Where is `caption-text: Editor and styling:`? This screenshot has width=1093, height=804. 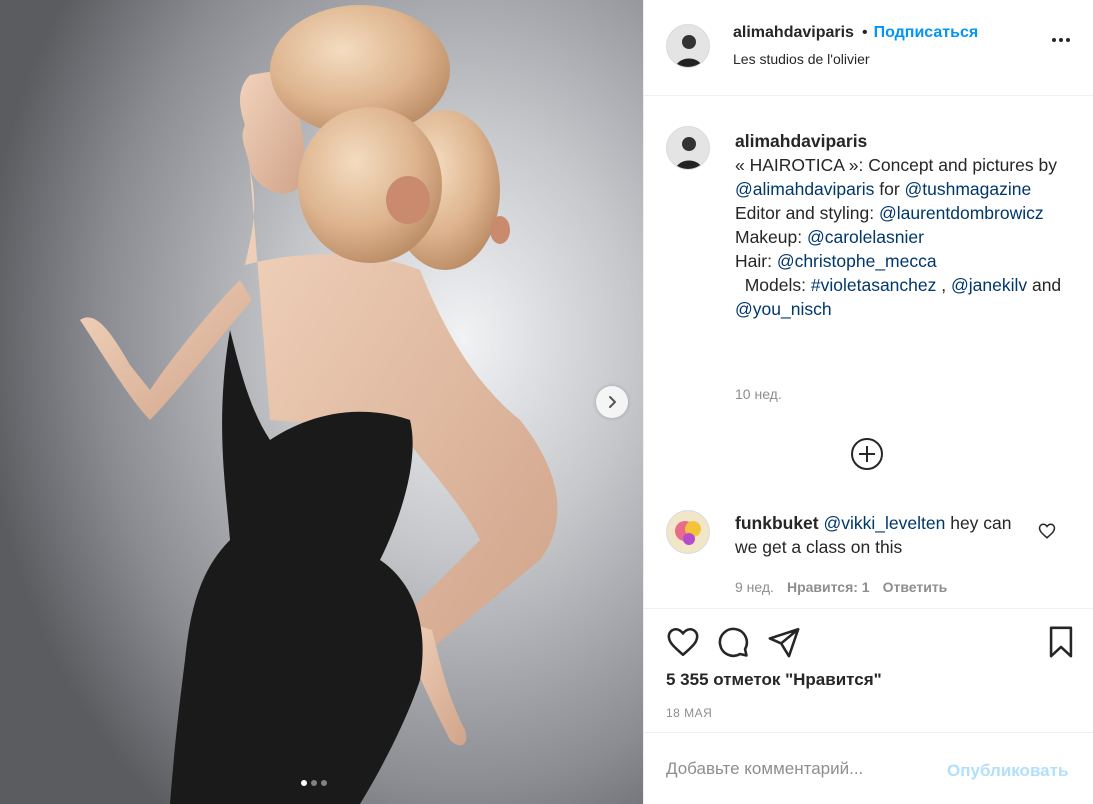
caption-text: Editor and styling: is located at coordinates (807, 213).